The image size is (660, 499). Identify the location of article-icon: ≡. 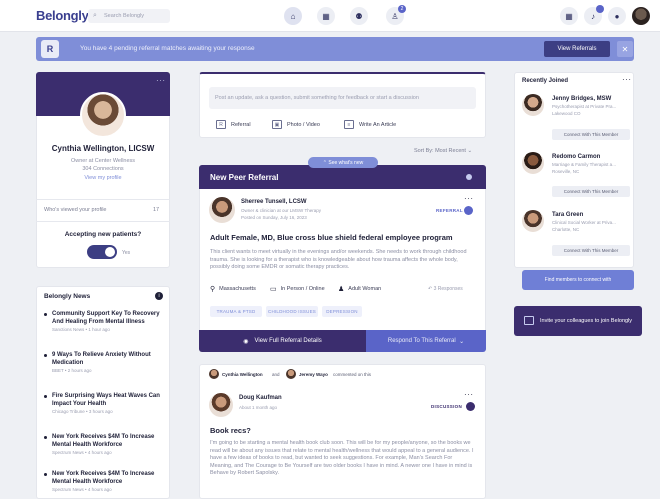
(349, 124).